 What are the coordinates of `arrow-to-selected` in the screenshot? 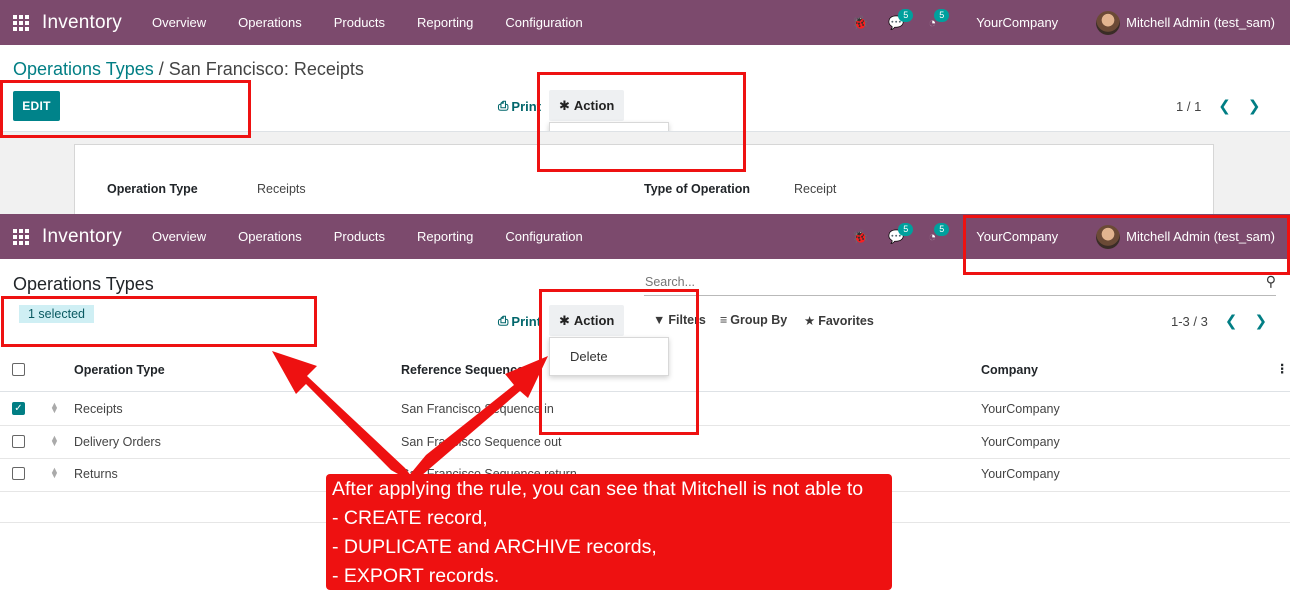 It's located at (345, 418).